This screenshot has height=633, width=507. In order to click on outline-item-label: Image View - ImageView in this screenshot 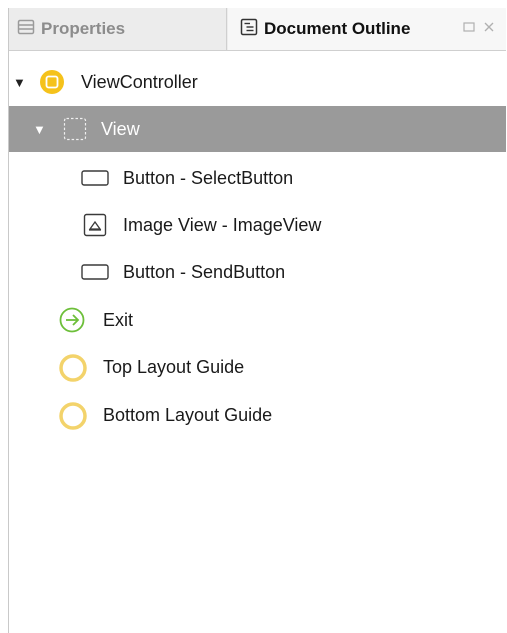, I will do `click(222, 224)`.